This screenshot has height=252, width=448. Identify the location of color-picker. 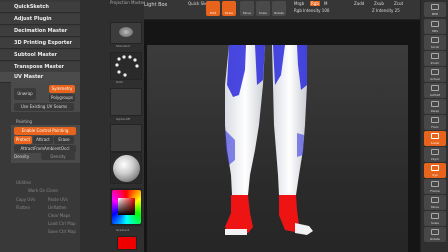
(126, 207).